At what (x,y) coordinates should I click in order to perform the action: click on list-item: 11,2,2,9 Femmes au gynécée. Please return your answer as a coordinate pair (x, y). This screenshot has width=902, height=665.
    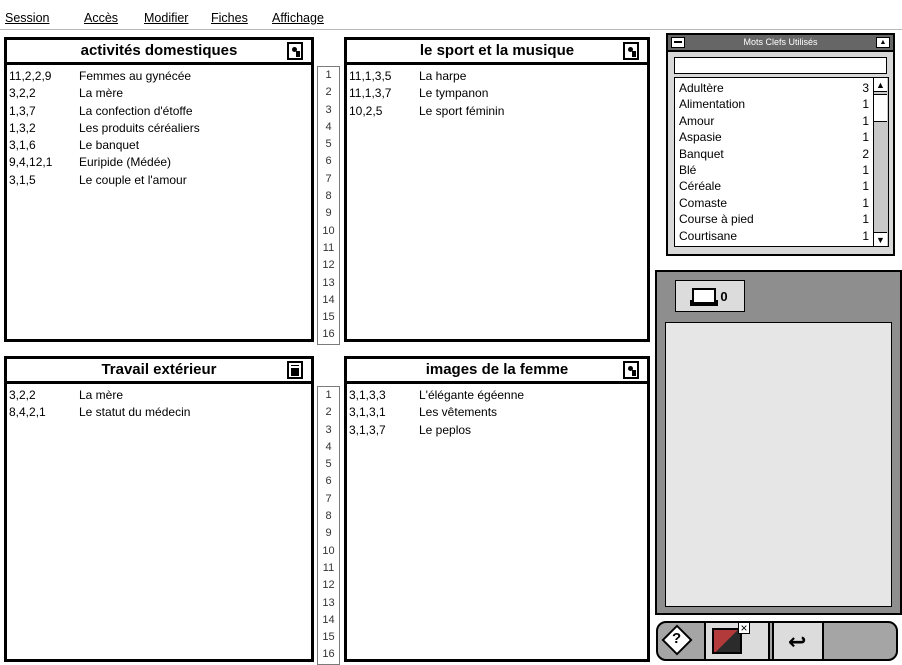
    Looking at the image, I should click on (160, 76).